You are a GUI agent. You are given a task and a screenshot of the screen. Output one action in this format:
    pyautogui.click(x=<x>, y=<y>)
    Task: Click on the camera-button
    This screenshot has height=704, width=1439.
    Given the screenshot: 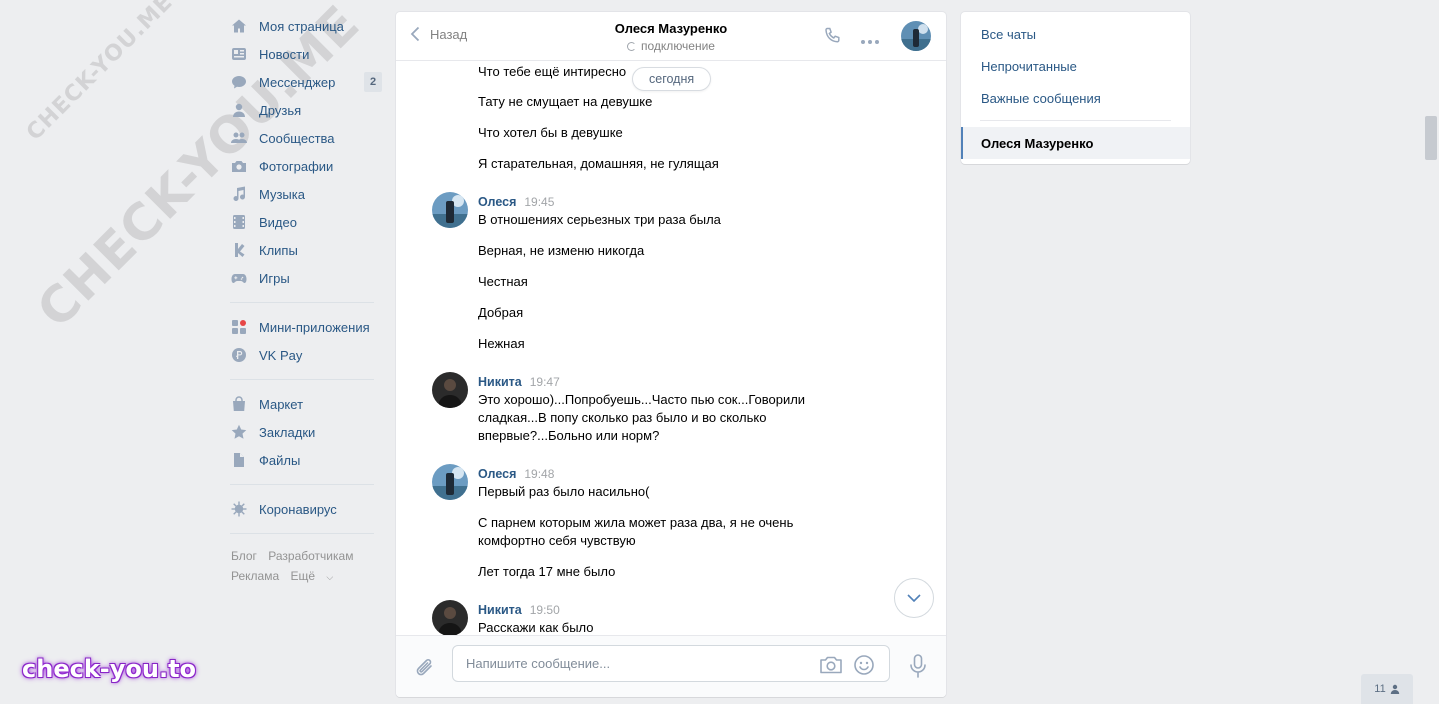 What is the action you would take?
    pyautogui.click(x=831, y=666)
    